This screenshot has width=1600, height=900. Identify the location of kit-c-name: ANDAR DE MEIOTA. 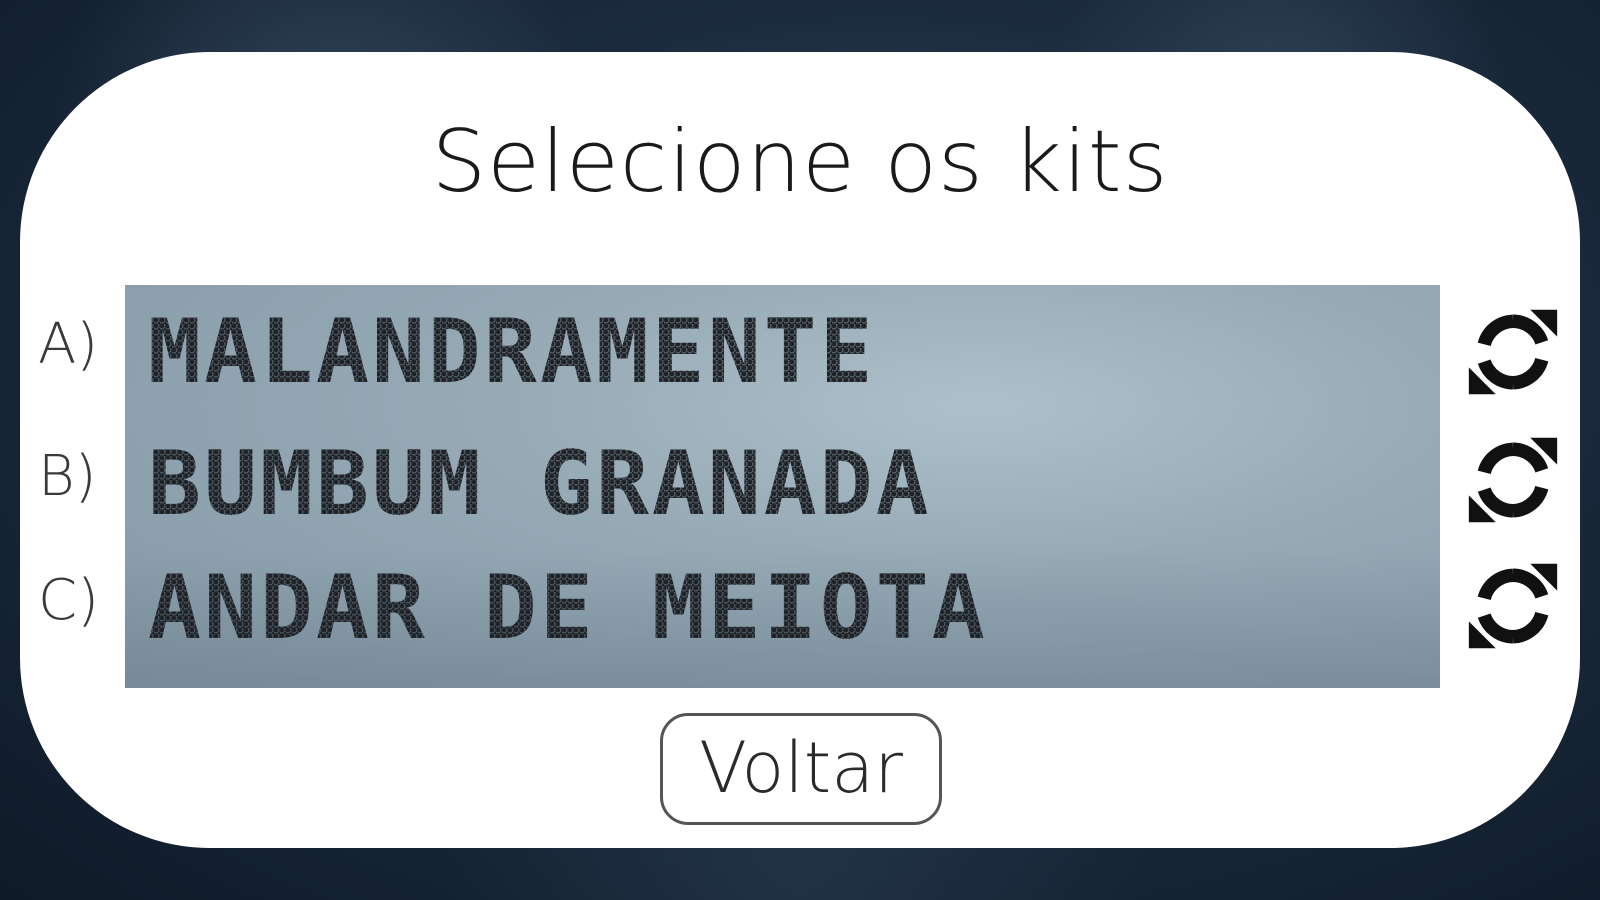
(568, 607).